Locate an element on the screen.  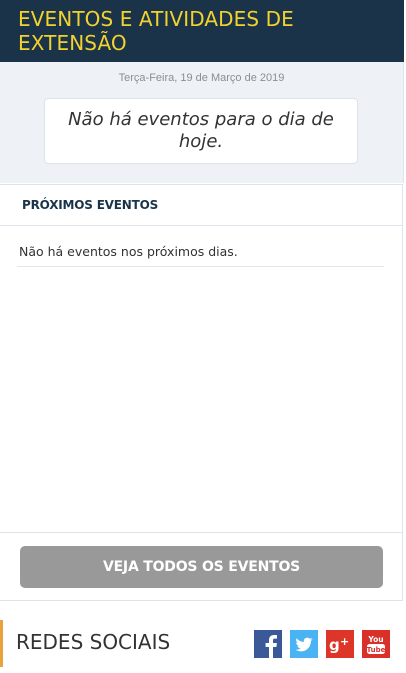
svg-text: You is located at coordinates (375, 639).